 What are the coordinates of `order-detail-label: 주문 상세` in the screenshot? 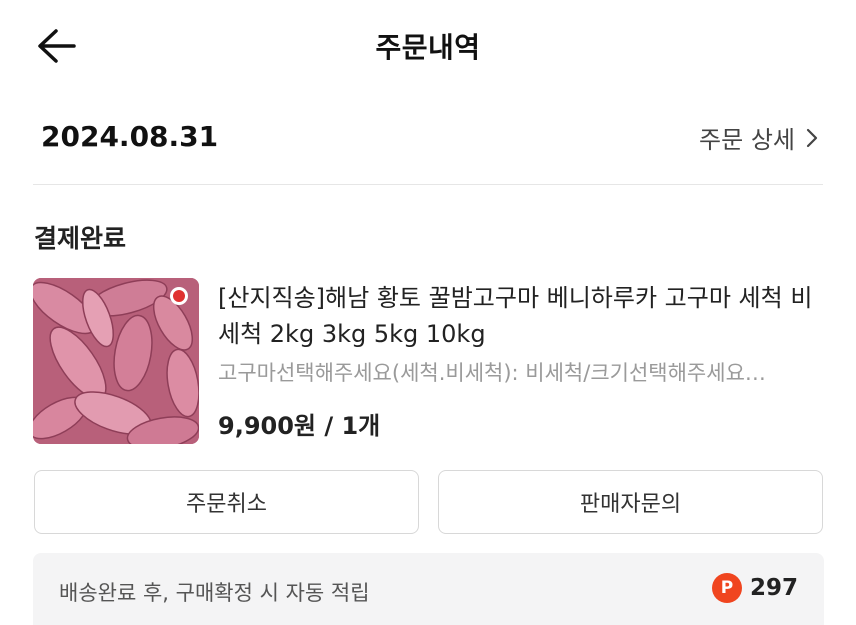 It's located at (747, 140).